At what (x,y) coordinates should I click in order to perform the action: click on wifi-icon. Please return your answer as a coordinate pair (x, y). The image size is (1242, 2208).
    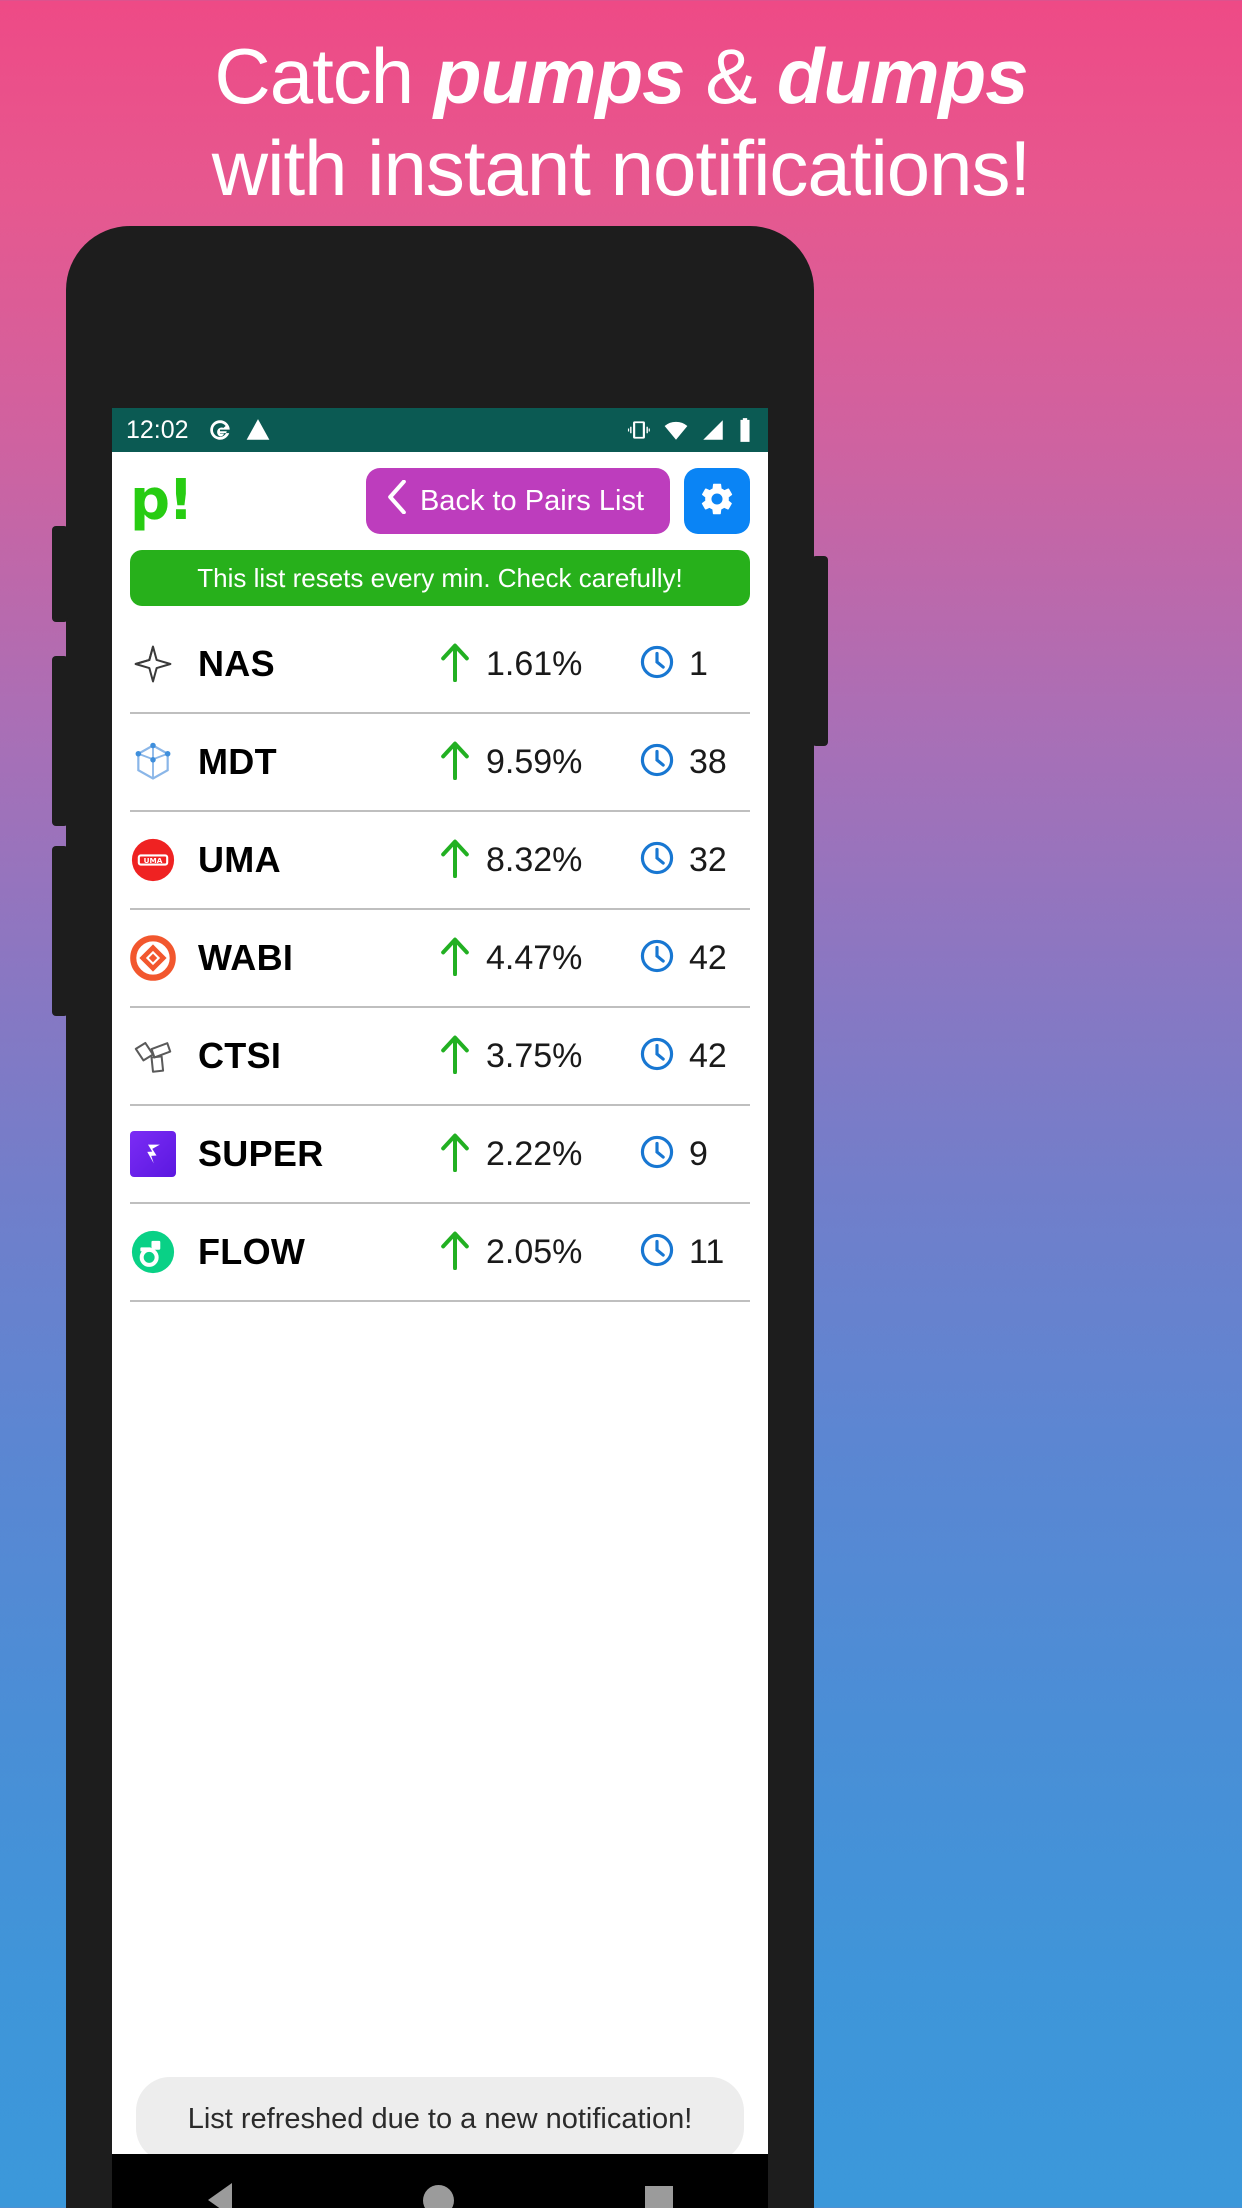
    Looking at the image, I should click on (676, 430).